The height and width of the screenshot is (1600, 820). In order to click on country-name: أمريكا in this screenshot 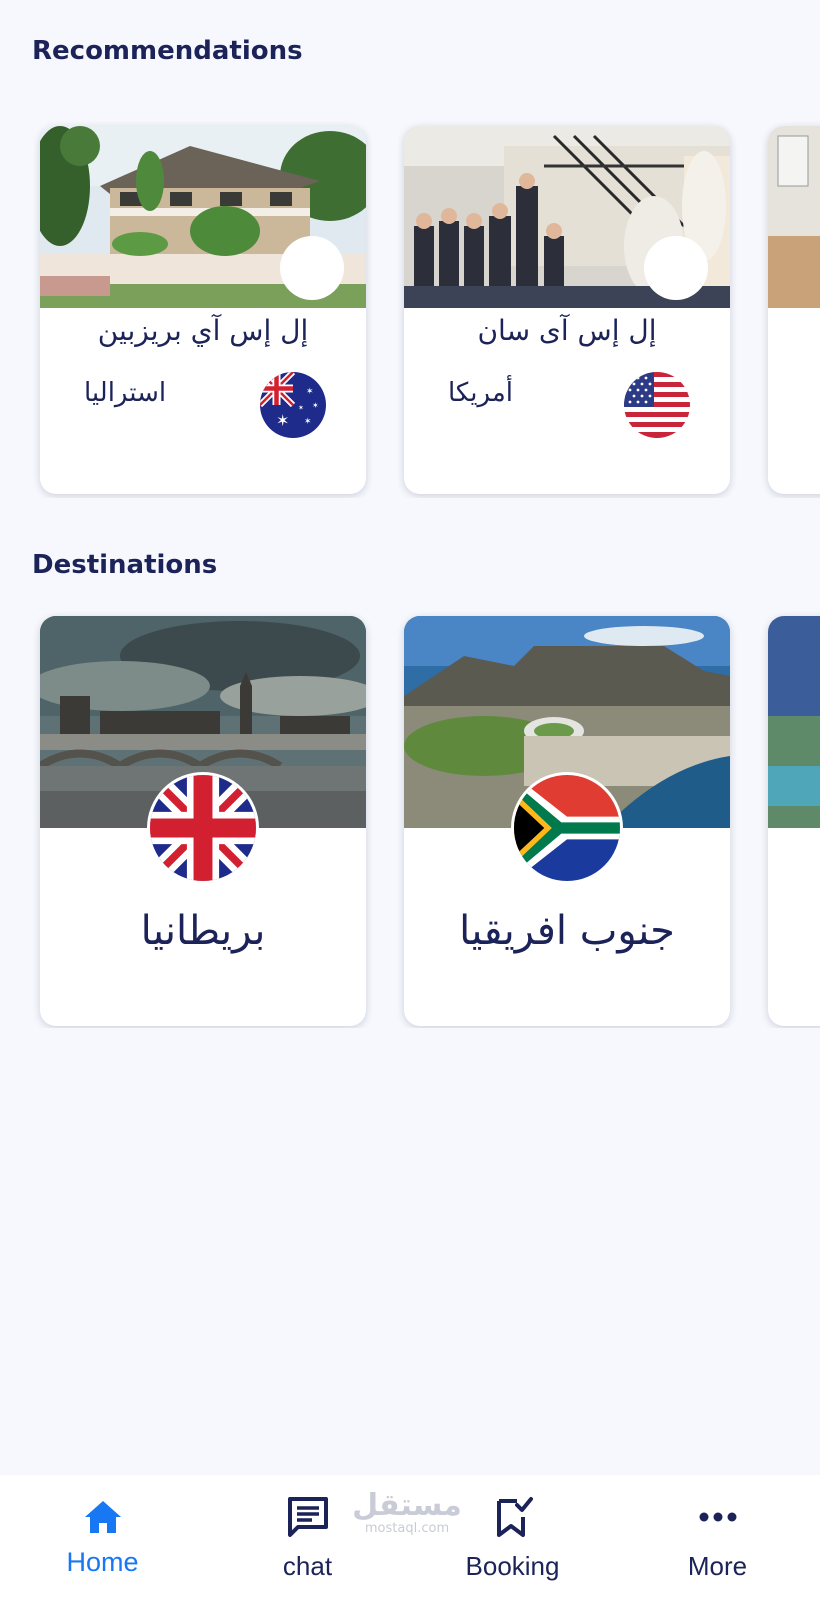, I will do `click(481, 393)`.